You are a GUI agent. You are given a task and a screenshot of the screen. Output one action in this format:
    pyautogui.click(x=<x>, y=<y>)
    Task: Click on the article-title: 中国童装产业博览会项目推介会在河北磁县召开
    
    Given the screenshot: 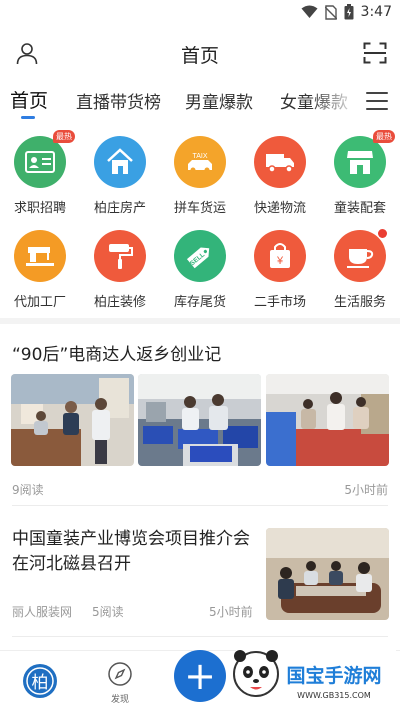 What is the action you would take?
    pyautogui.click(x=132, y=552)
    